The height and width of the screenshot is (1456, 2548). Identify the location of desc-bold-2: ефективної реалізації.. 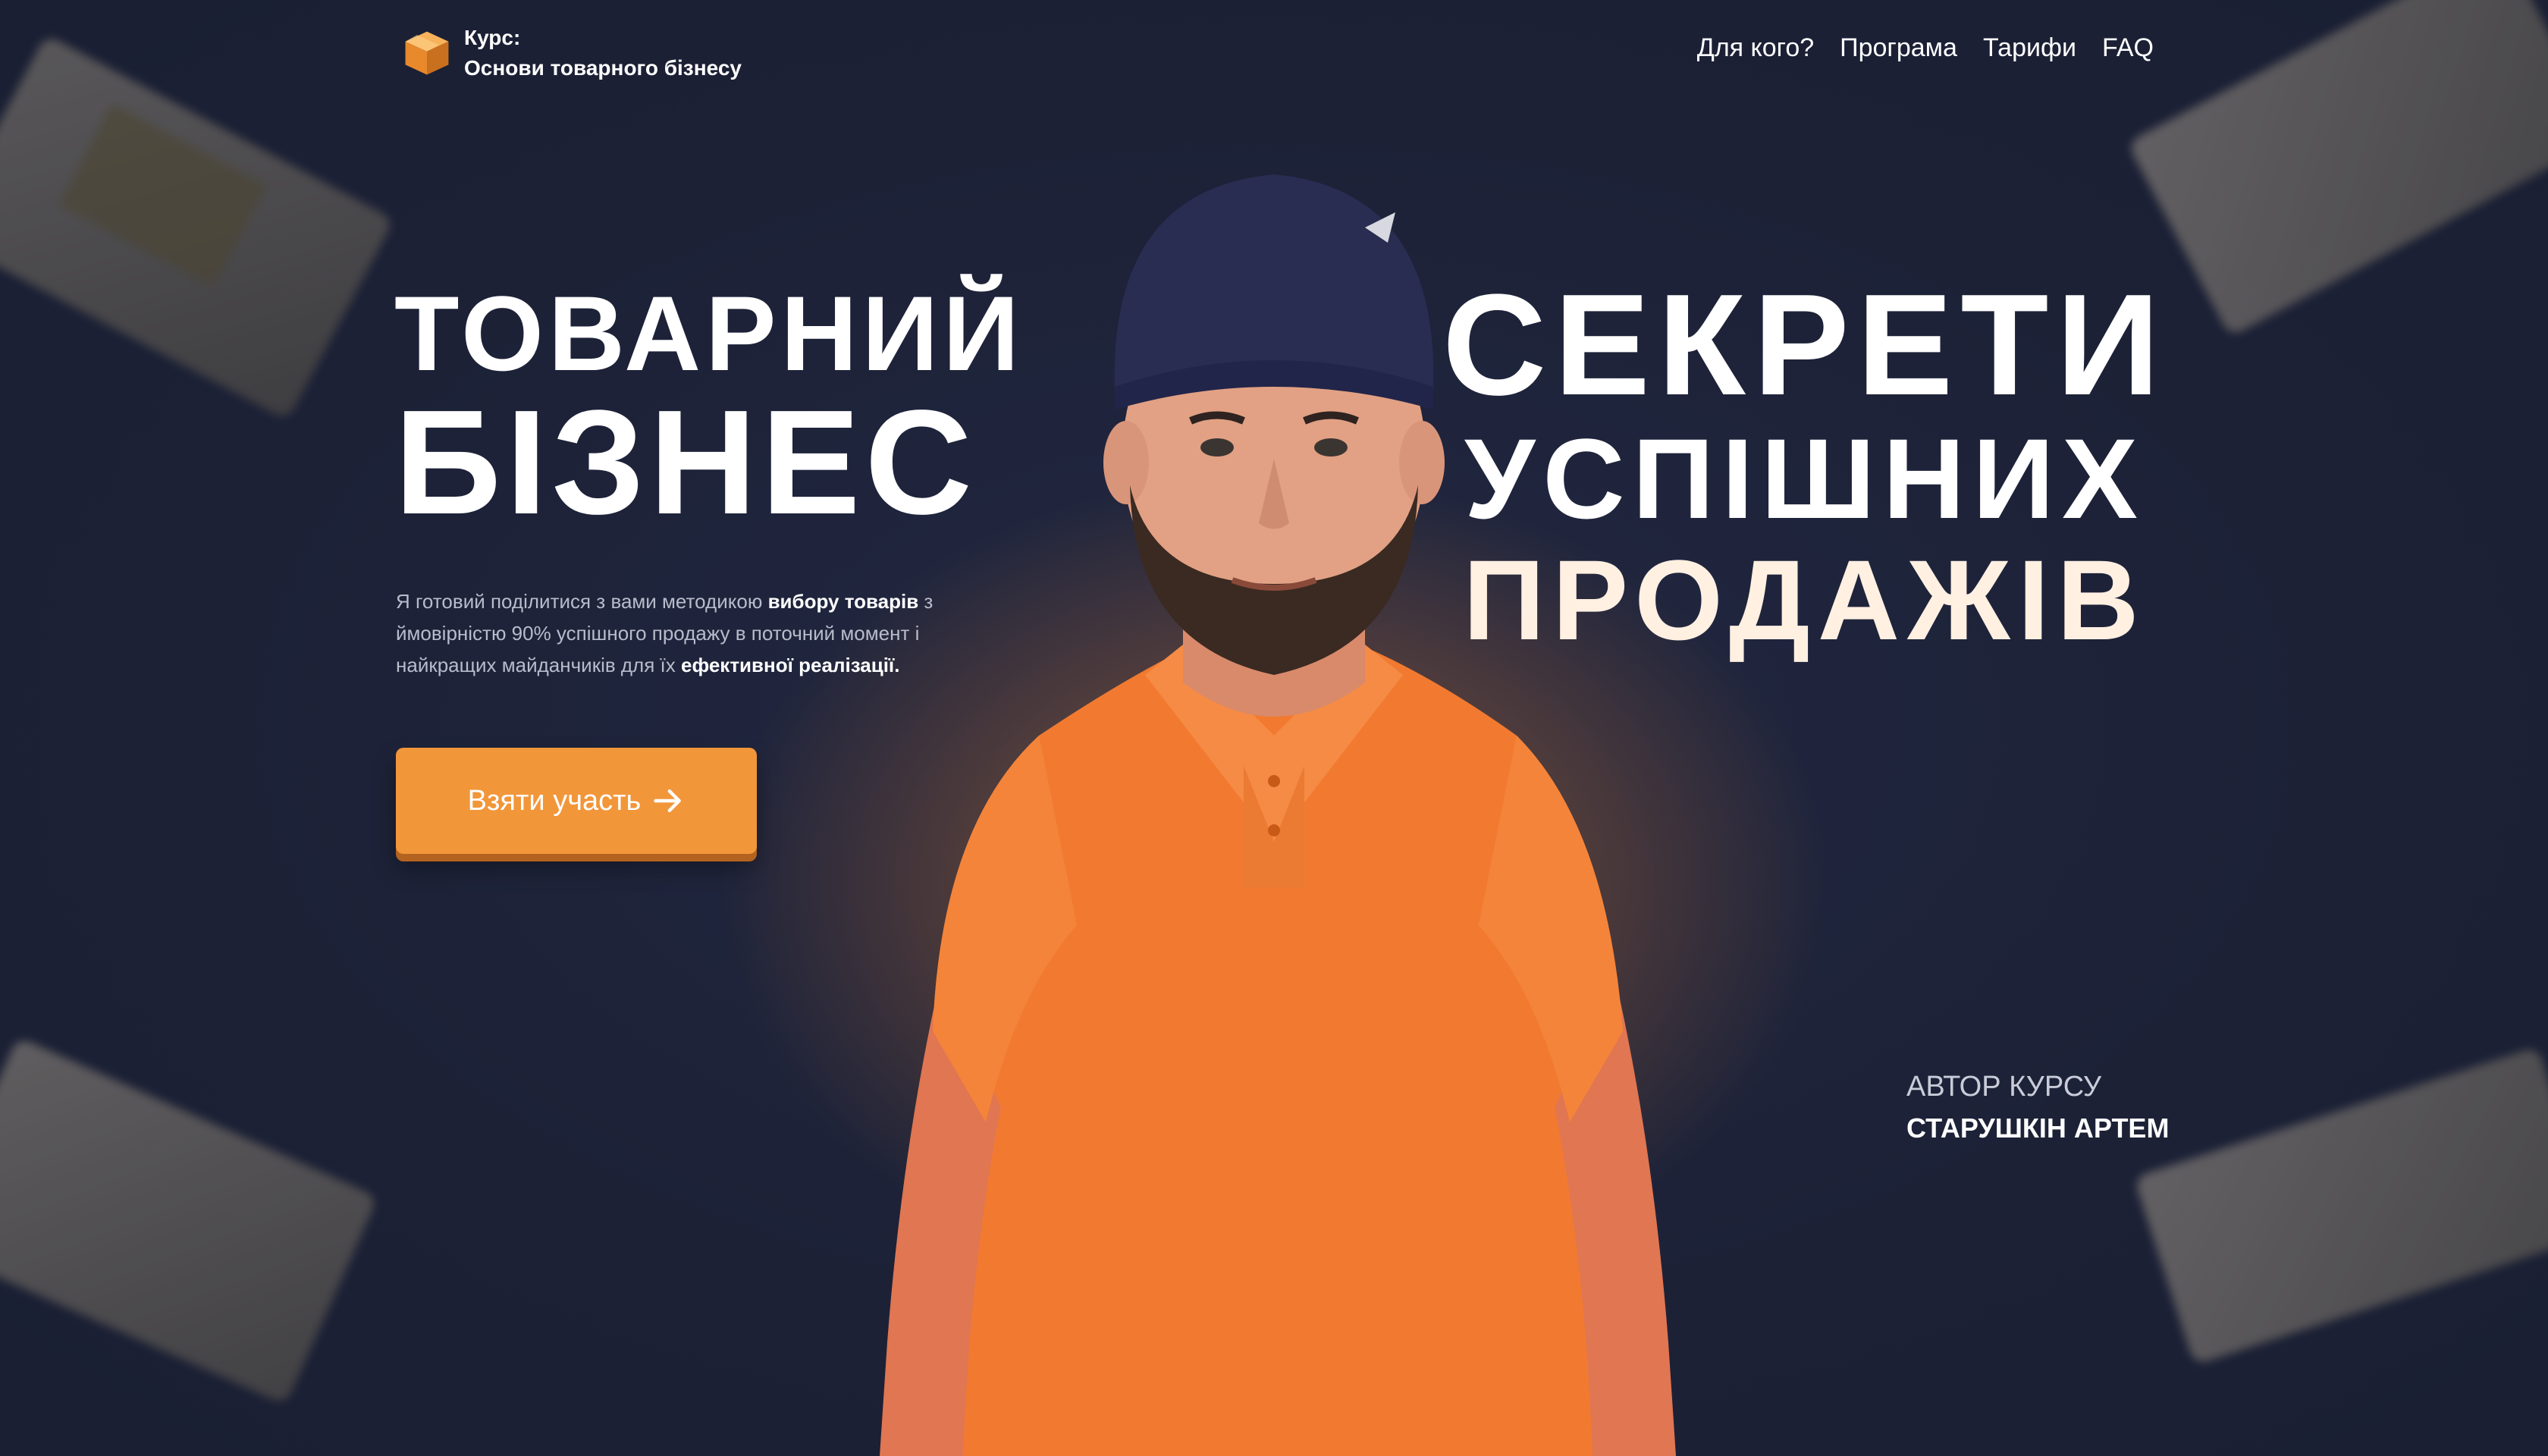
(790, 665).